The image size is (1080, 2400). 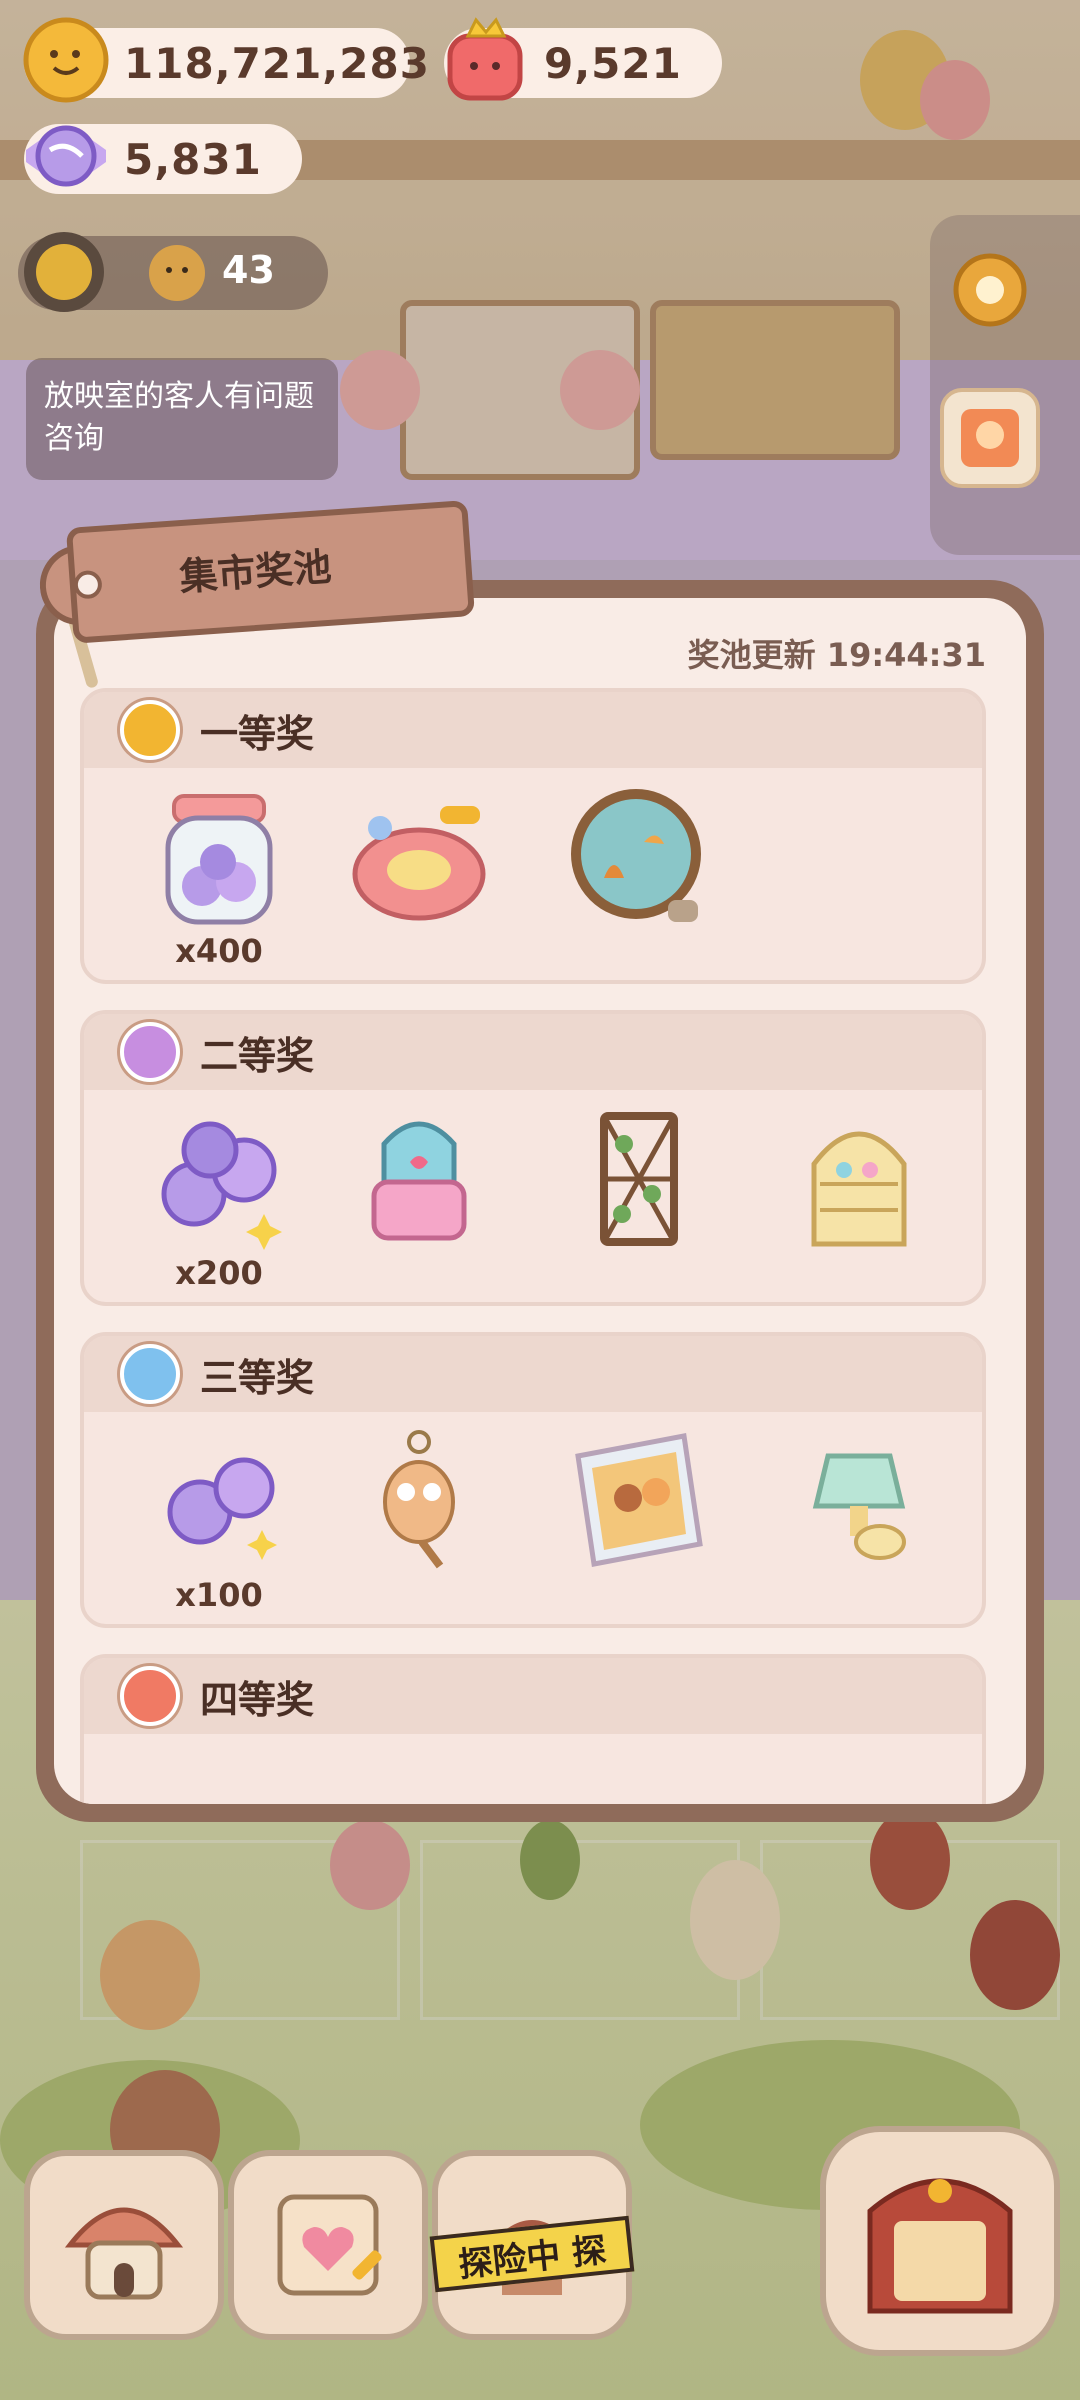 I want to click on coin-counter: 118,721,283, so click(x=226, y=60).